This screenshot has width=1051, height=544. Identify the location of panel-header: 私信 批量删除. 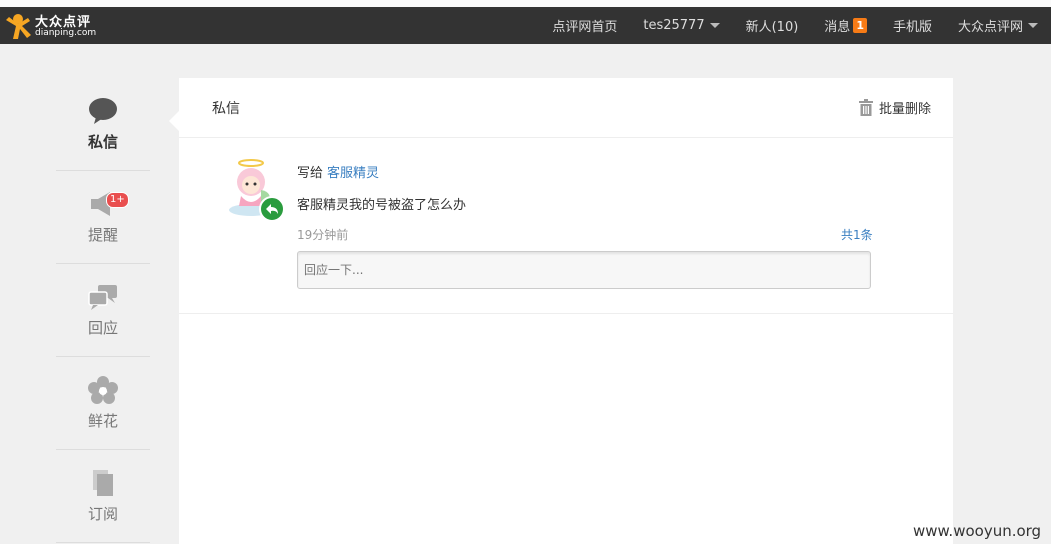
(566, 108).